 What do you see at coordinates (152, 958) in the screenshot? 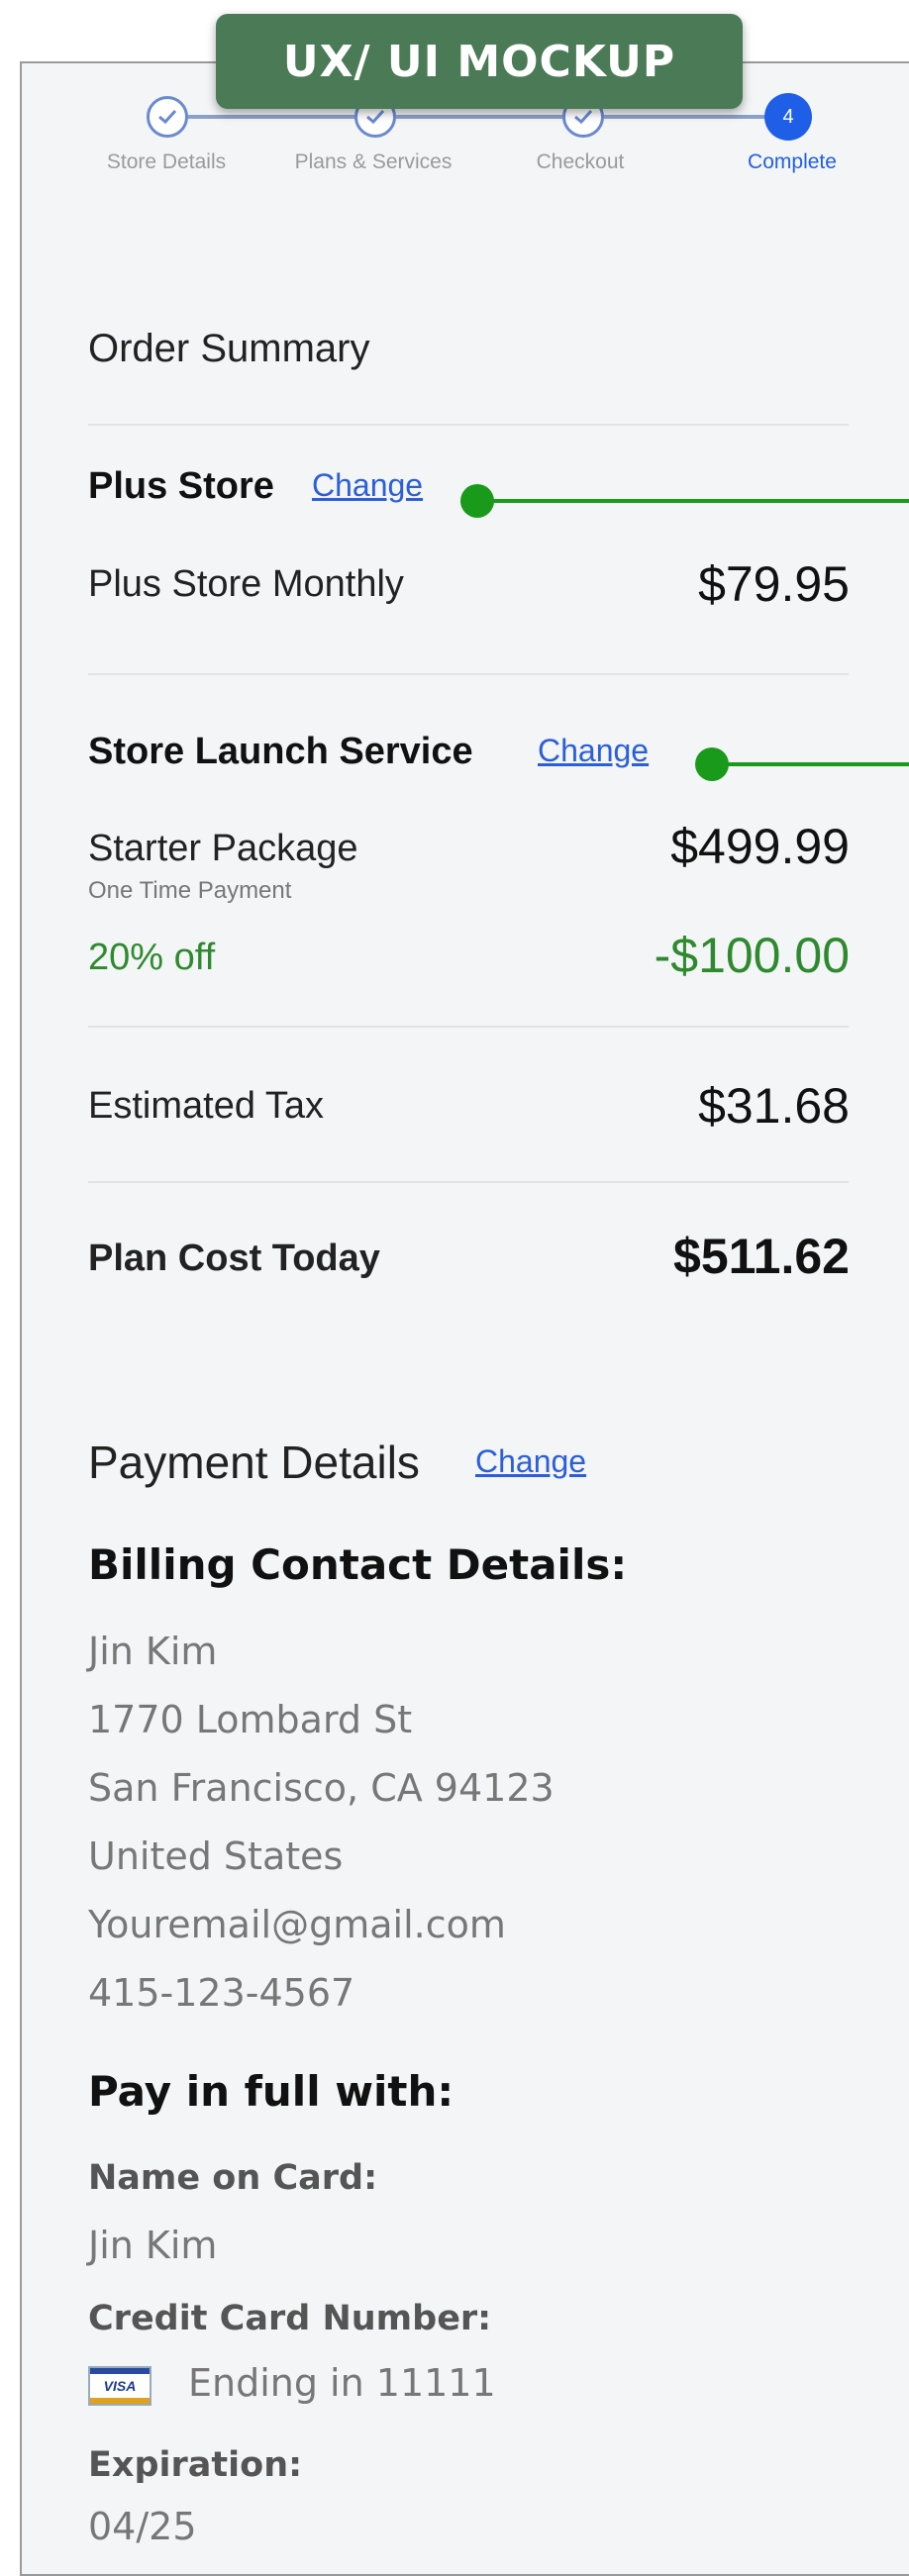
I see `discount-label: 20% off` at bounding box center [152, 958].